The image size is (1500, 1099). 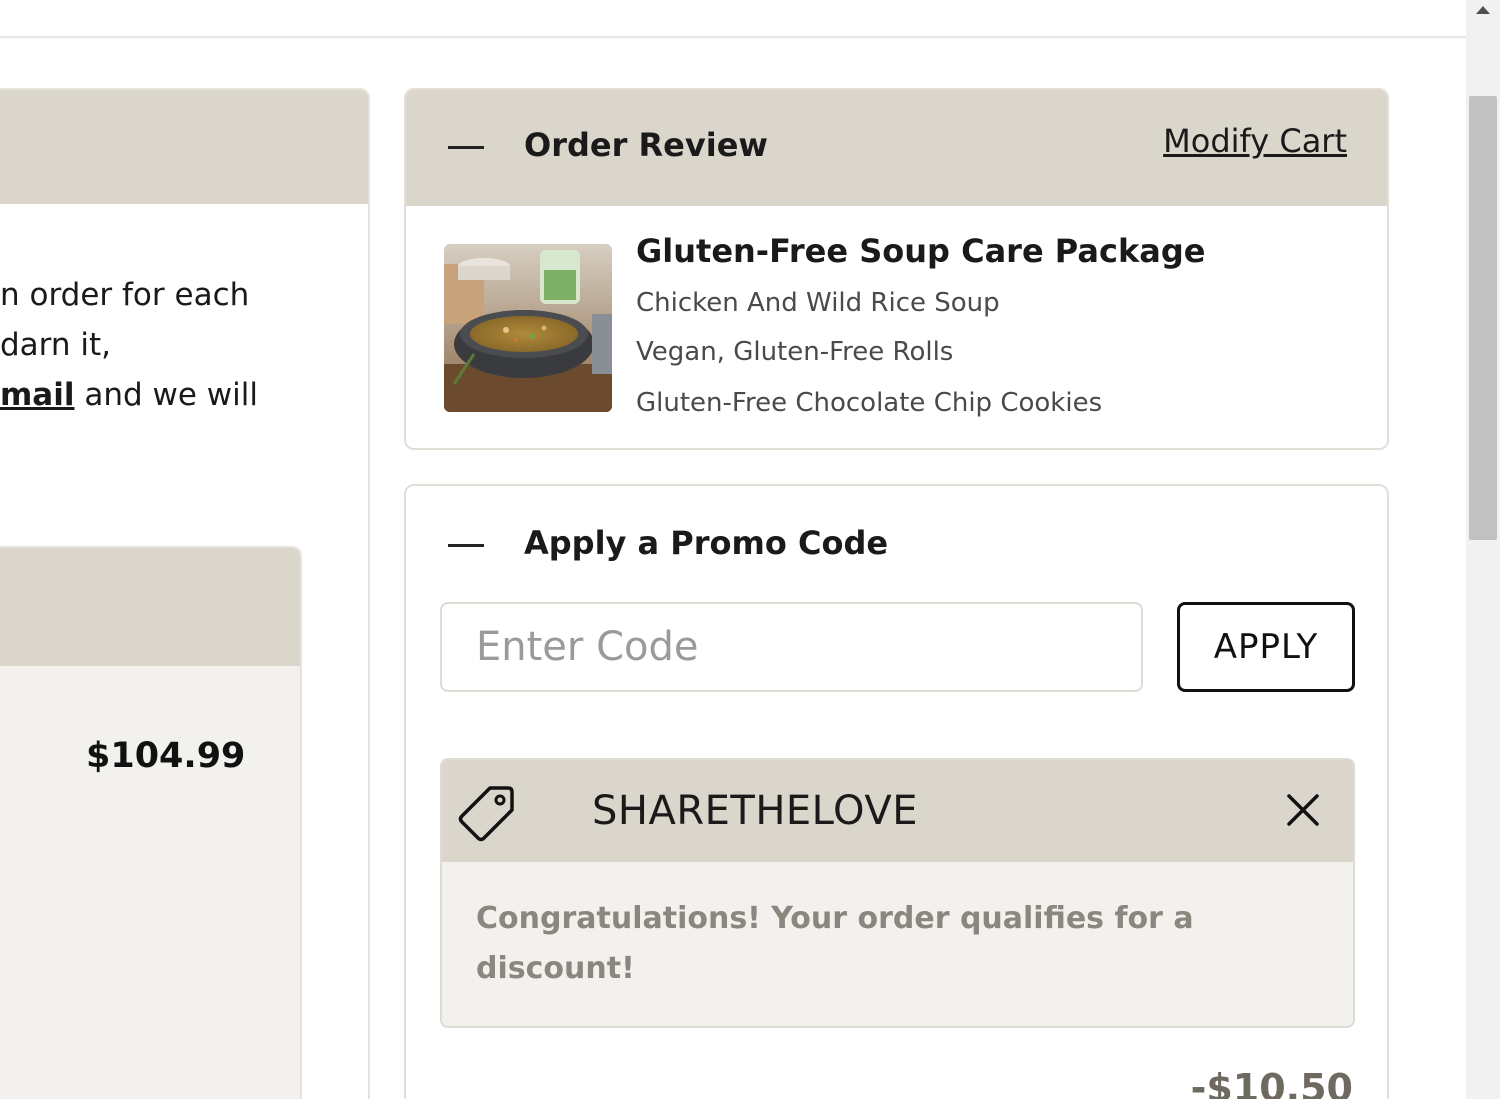 I want to click on subtotal-price: $104.99, so click(x=166, y=756).